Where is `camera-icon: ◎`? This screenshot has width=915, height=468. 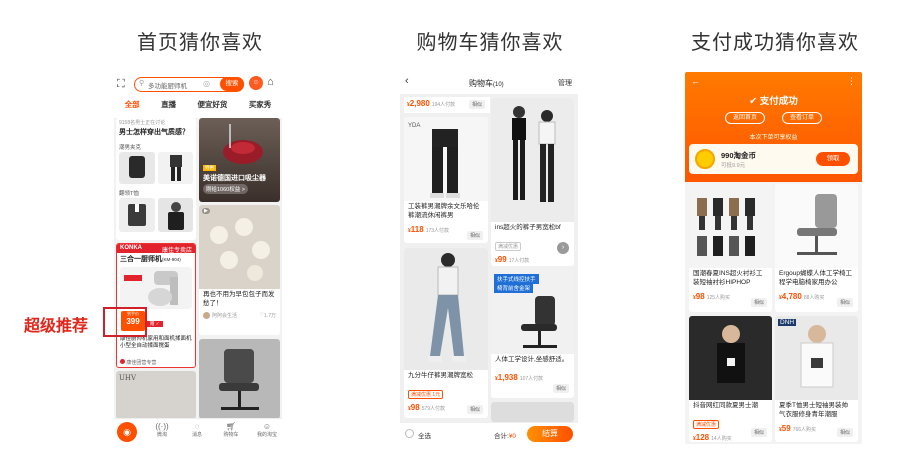
camera-icon: ◎ is located at coordinates (206, 83).